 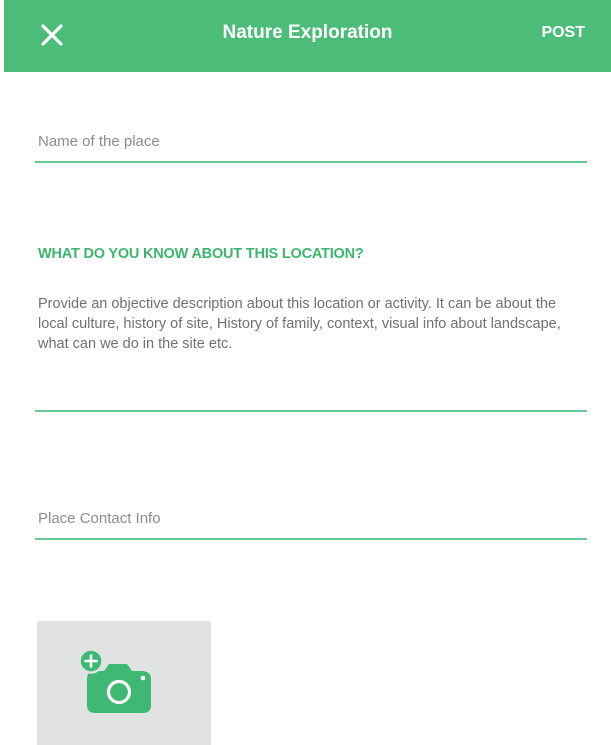 I want to click on description-field, so click(x=311, y=353).